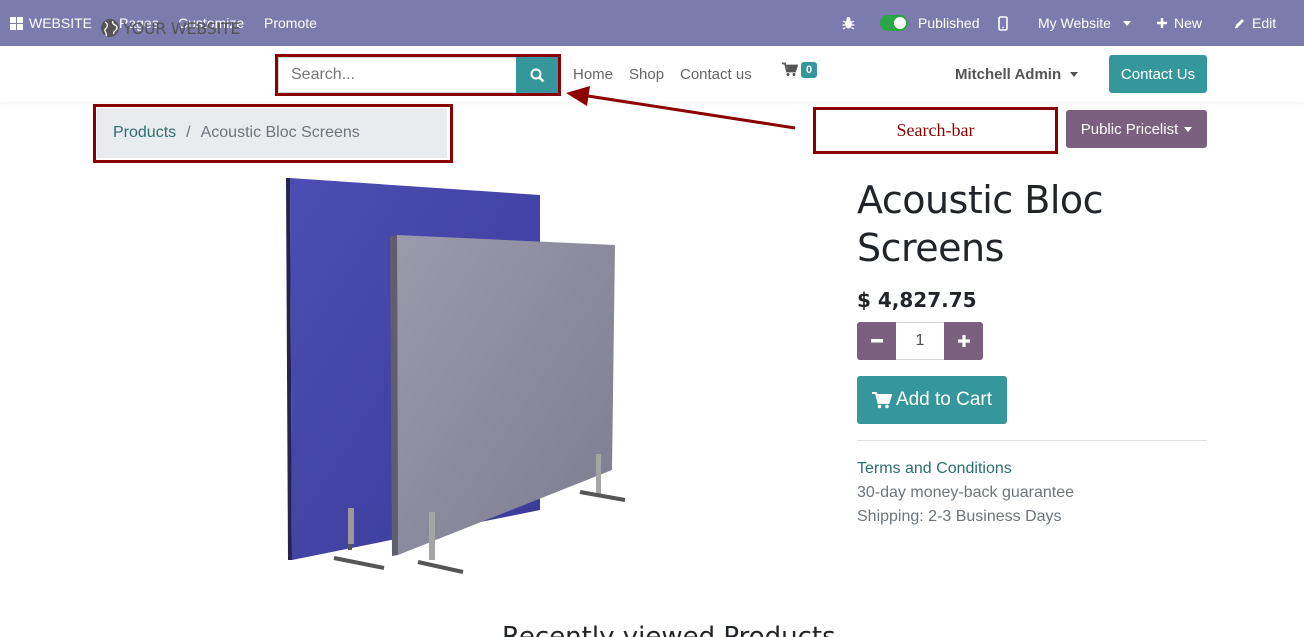 The width and height of the screenshot is (1304, 637). I want to click on publish-toggle: Published, so click(930, 23).